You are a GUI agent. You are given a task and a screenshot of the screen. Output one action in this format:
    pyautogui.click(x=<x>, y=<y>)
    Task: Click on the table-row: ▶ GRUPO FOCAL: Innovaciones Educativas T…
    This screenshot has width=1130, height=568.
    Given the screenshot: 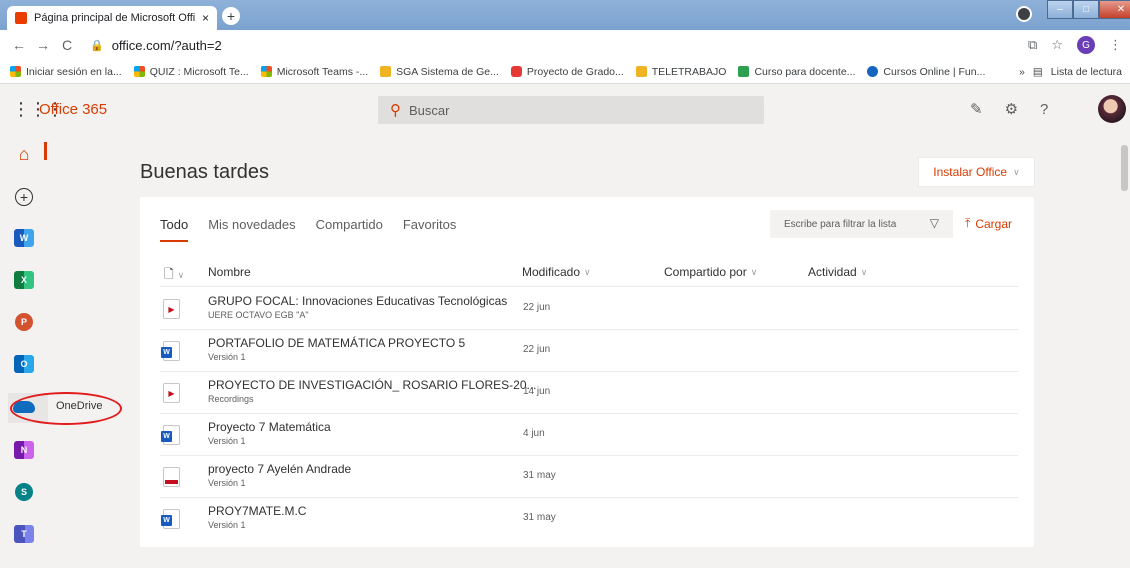 What is the action you would take?
    pyautogui.click(x=589, y=309)
    